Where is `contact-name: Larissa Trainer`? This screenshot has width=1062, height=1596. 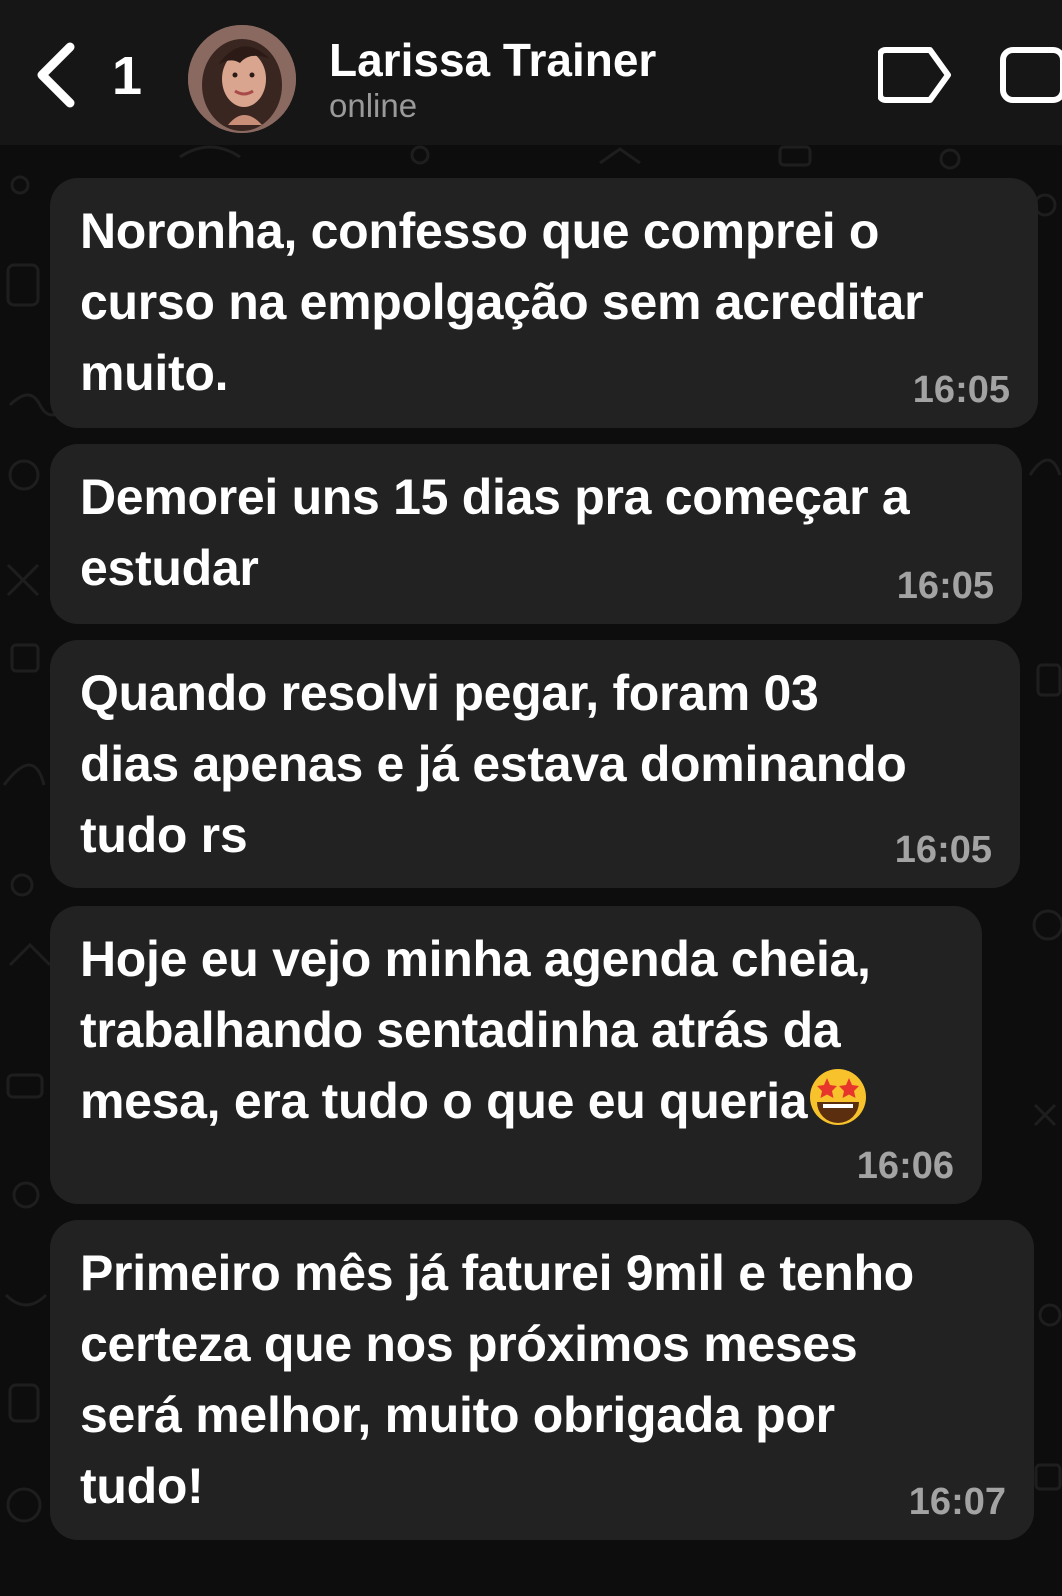 contact-name: Larissa Trainer is located at coordinates (492, 60).